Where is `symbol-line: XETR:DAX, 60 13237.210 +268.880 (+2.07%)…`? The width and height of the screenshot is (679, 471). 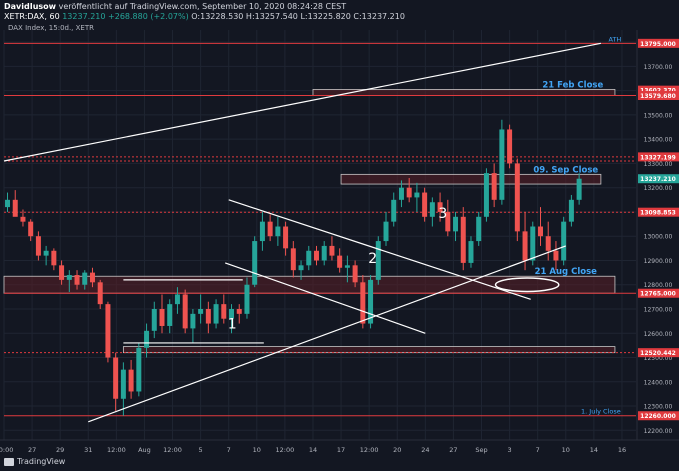
symbol-line: XETR:DAX, 60 13237.210 +268.880 (+2.07%)… is located at coordinates (204, 17).